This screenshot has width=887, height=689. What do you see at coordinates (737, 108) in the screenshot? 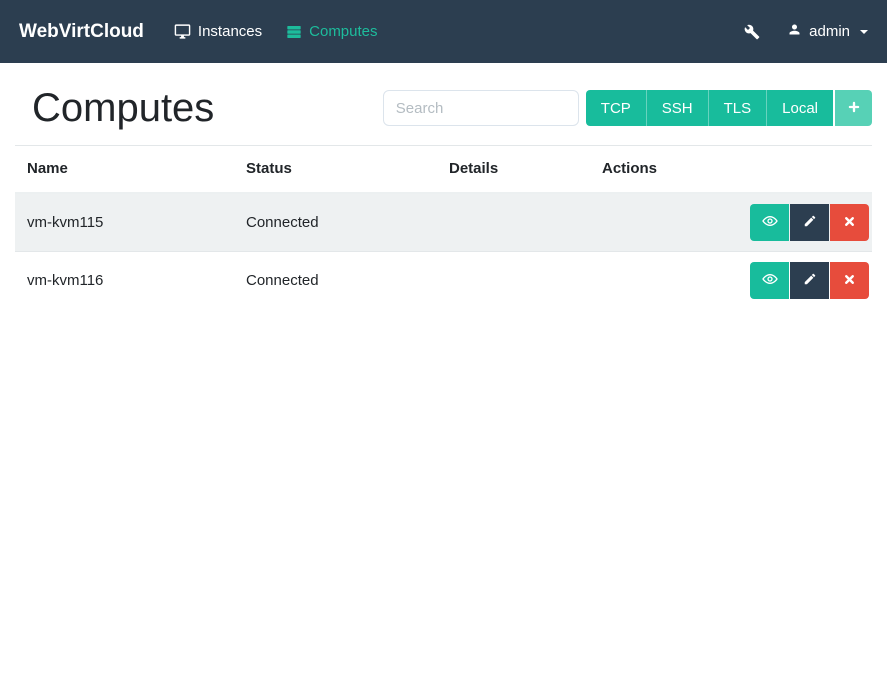
I see `add-tls-button: TLS` at bounding box center [737, 108].